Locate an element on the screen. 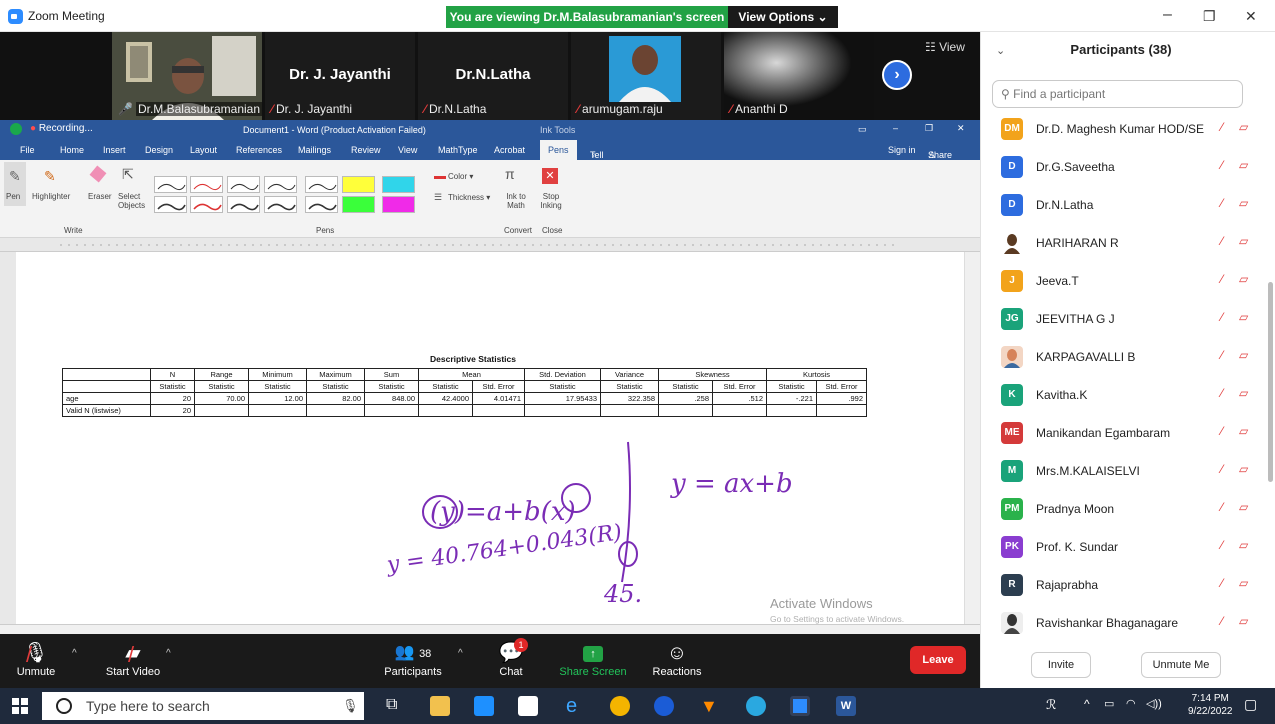  minimize-button: – is located at coordinates (1167, 15).